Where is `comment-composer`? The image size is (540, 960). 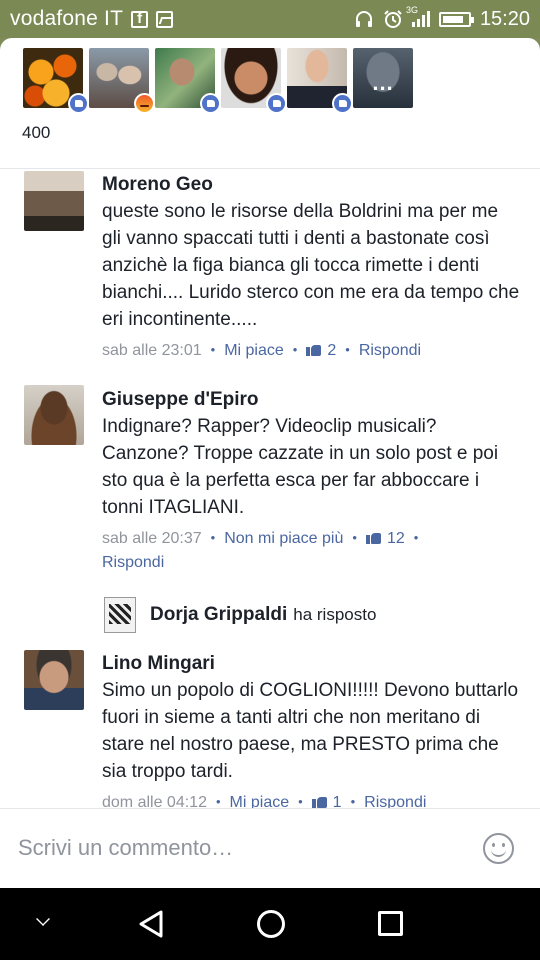 comment-composer is located at coordinates (270, 848).